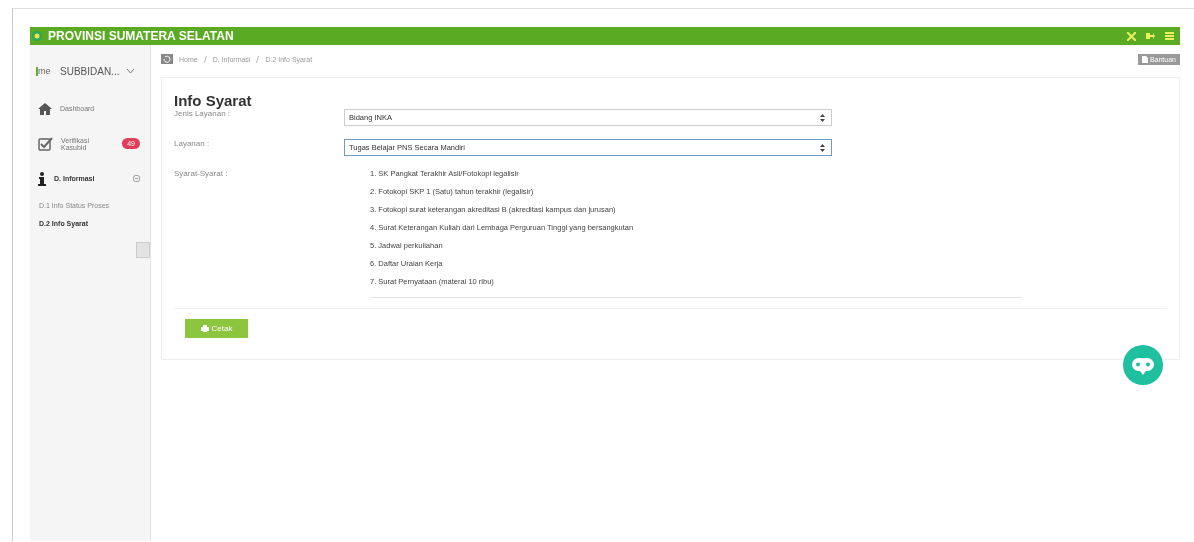  What do you see at coordinates (136, 178) in the screenshot?
I see `collapse-icon` at bounding box center [136, 178].